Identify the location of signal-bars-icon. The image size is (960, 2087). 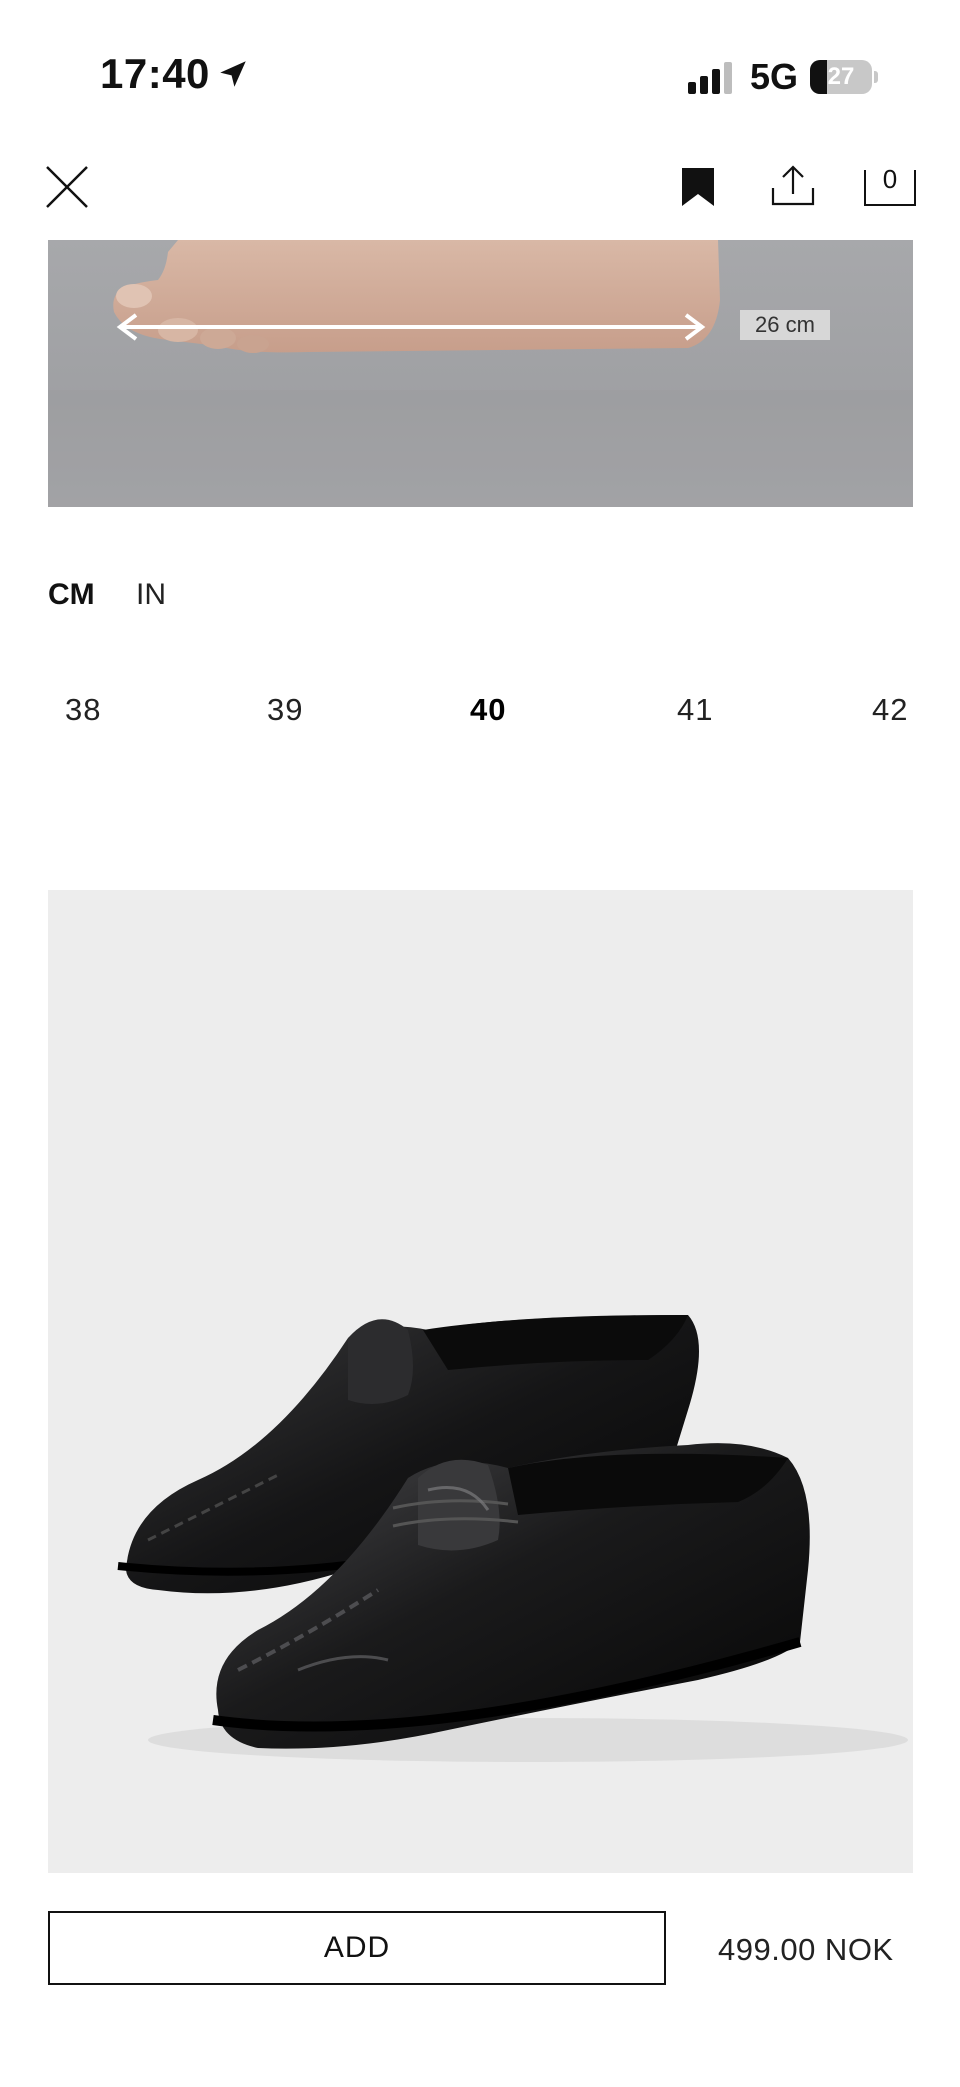
(710, 78).